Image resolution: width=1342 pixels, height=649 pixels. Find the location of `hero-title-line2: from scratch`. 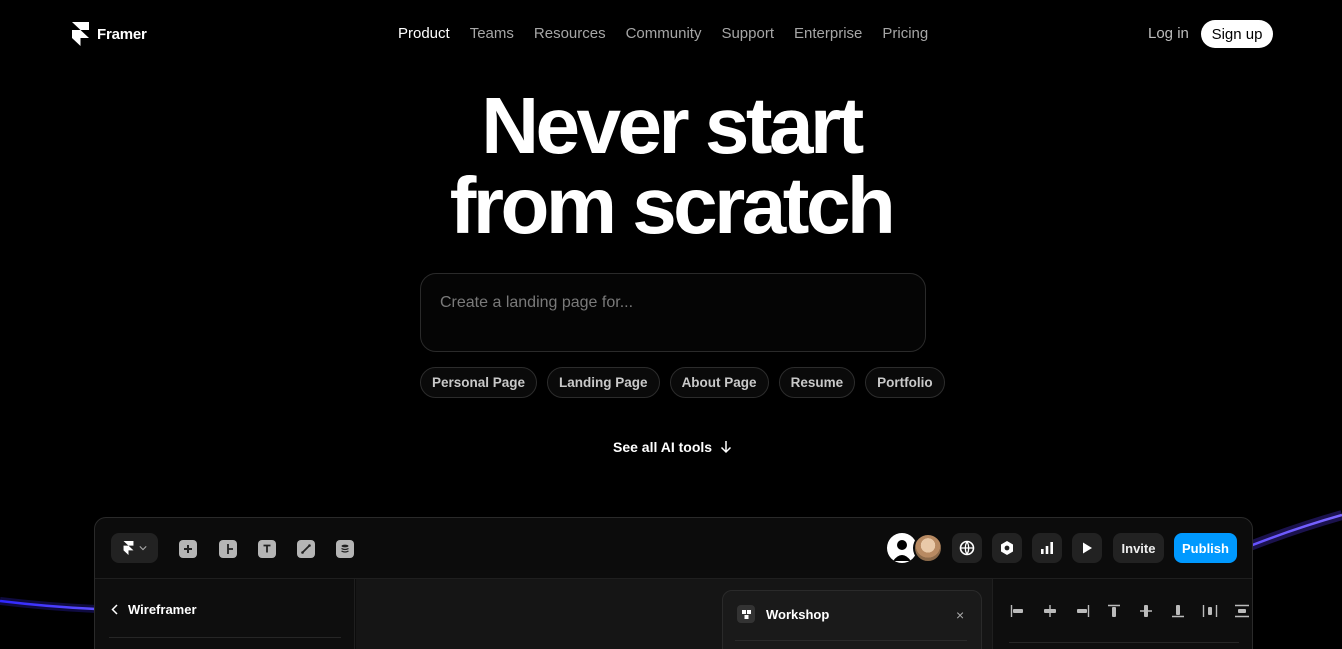

hero-title-line2: from scratch is located at coordinates (672, 205).